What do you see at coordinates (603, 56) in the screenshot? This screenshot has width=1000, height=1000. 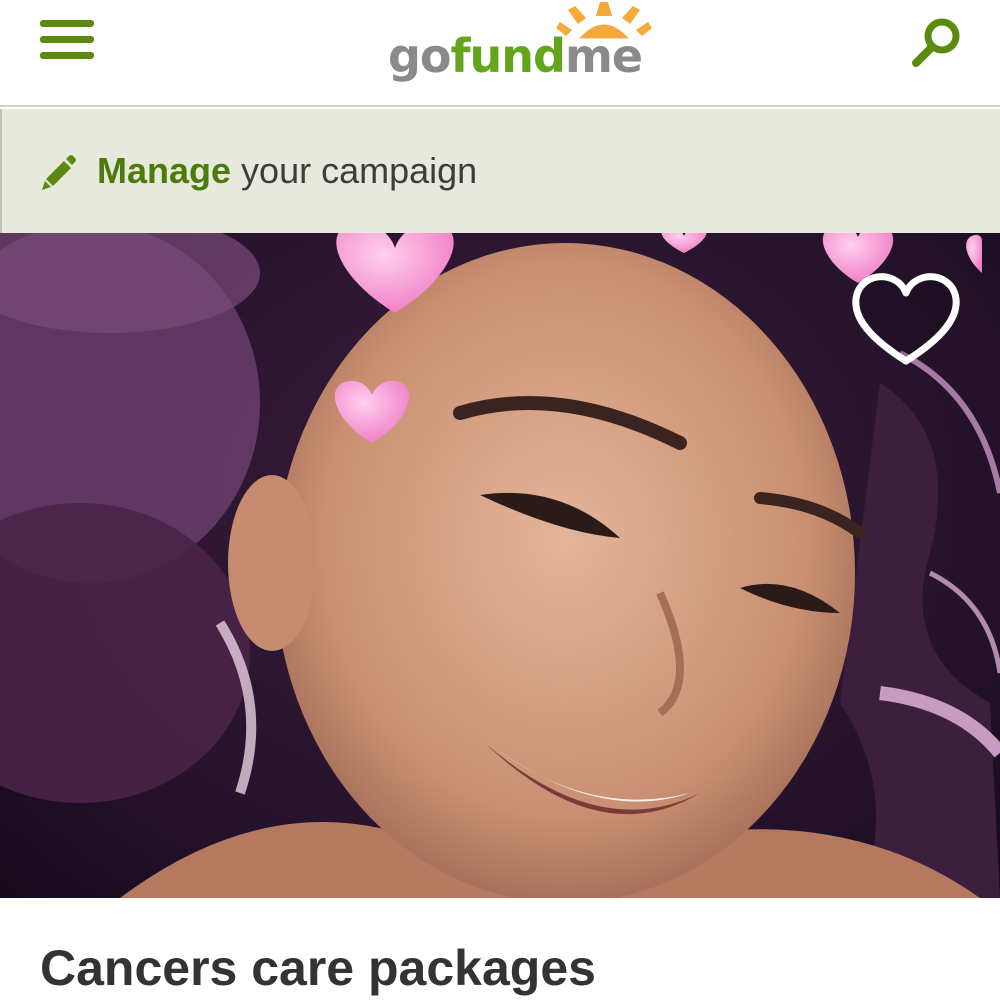 I see `logo-me: me` at bounding box center [603, 56].